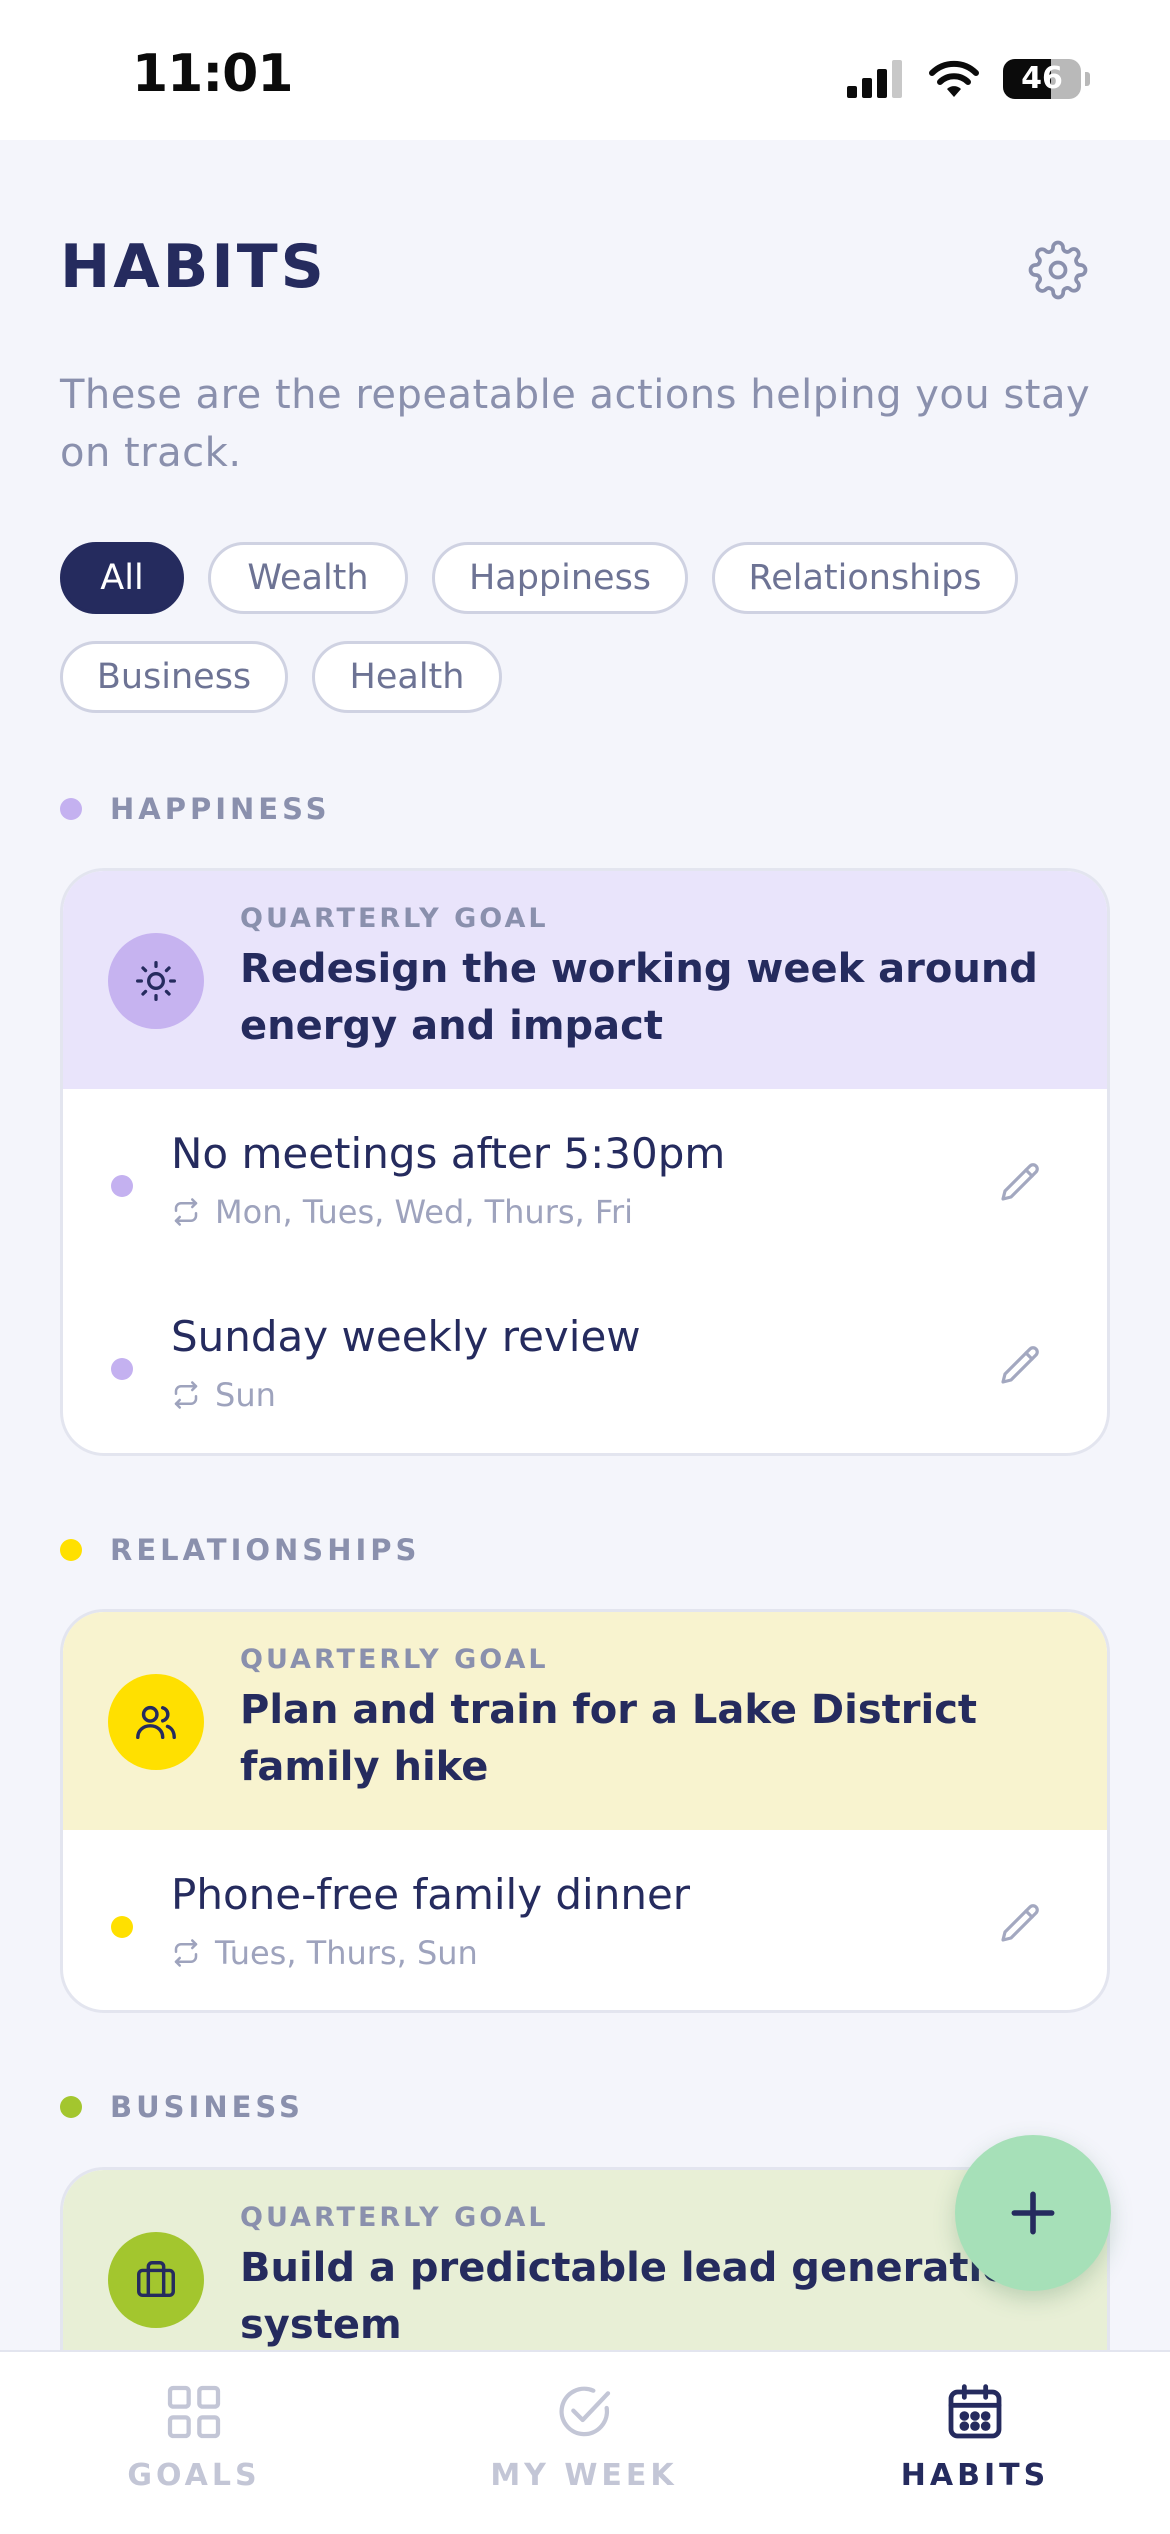 The image size is (1170, 2534). What do you see at coordinates (1087, 79) in the screenshot?
I see `battery-cap` at bounding box center [1087, 79].